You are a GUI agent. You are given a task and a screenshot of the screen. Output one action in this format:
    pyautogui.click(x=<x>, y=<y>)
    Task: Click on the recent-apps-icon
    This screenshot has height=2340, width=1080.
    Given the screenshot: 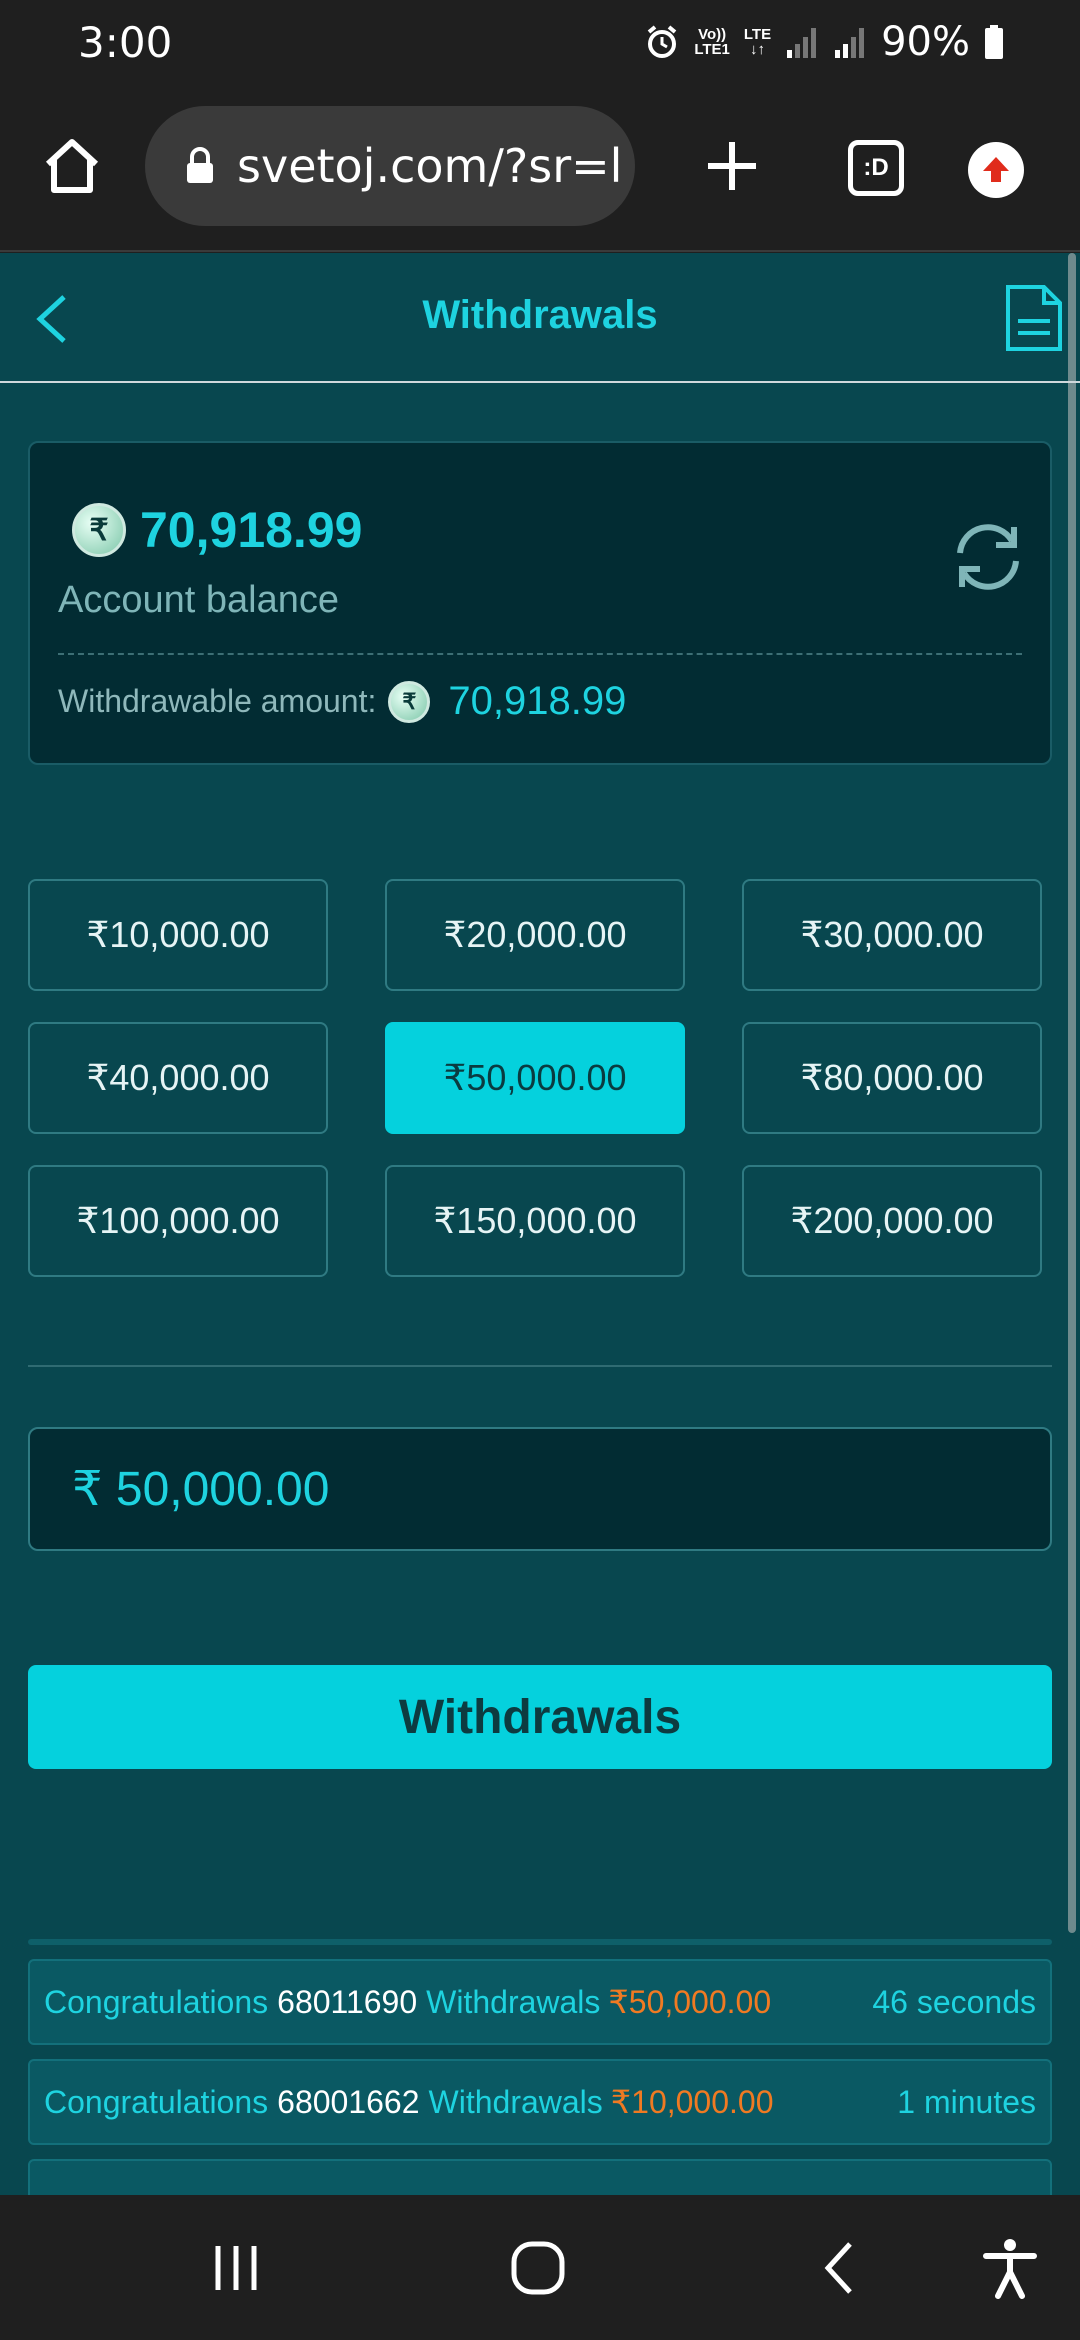 What is the action you would take?
    pyautogui.click(x=236, y=2268)
    